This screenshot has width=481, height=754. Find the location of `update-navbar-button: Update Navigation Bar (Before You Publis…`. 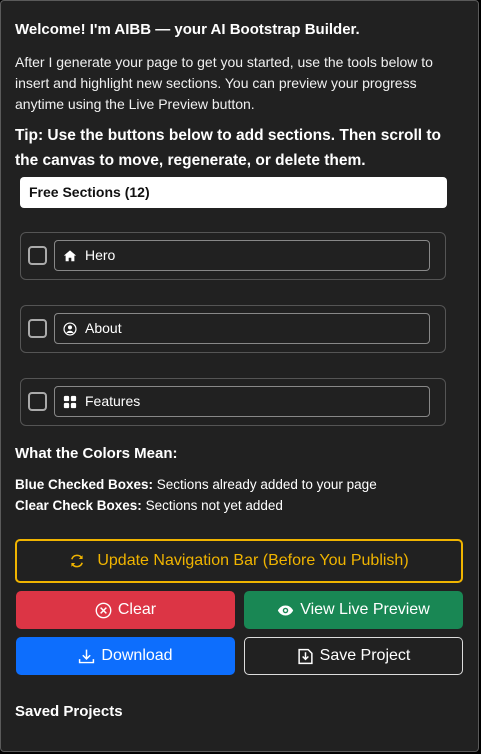

update-navbar-button: Update Navigation Bar (Before You Publis… is located at coordinates (239, 561).